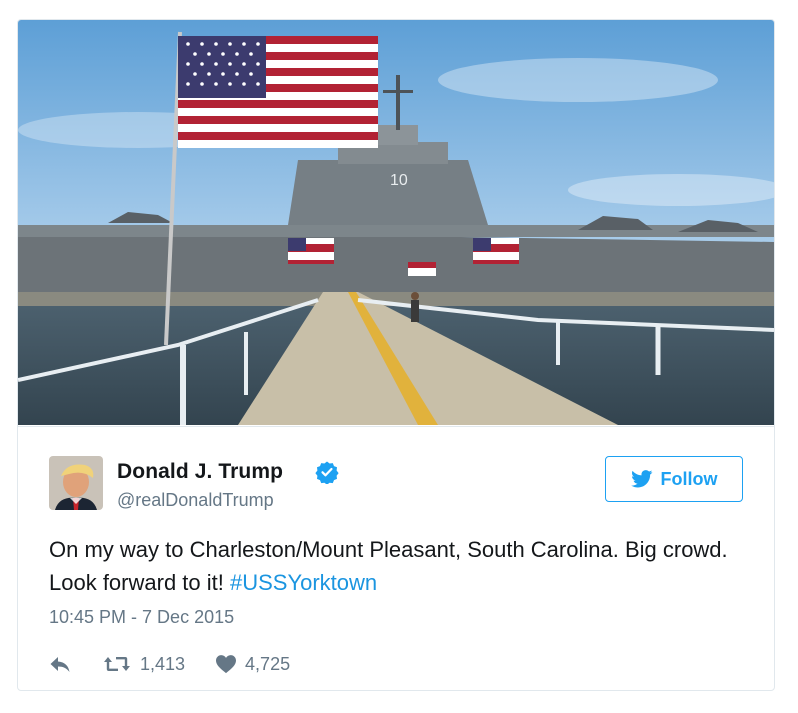 This screenshot has width=798, height=713. I want to click on tweet-actions: 1,413 4,725, so click(169, 664).